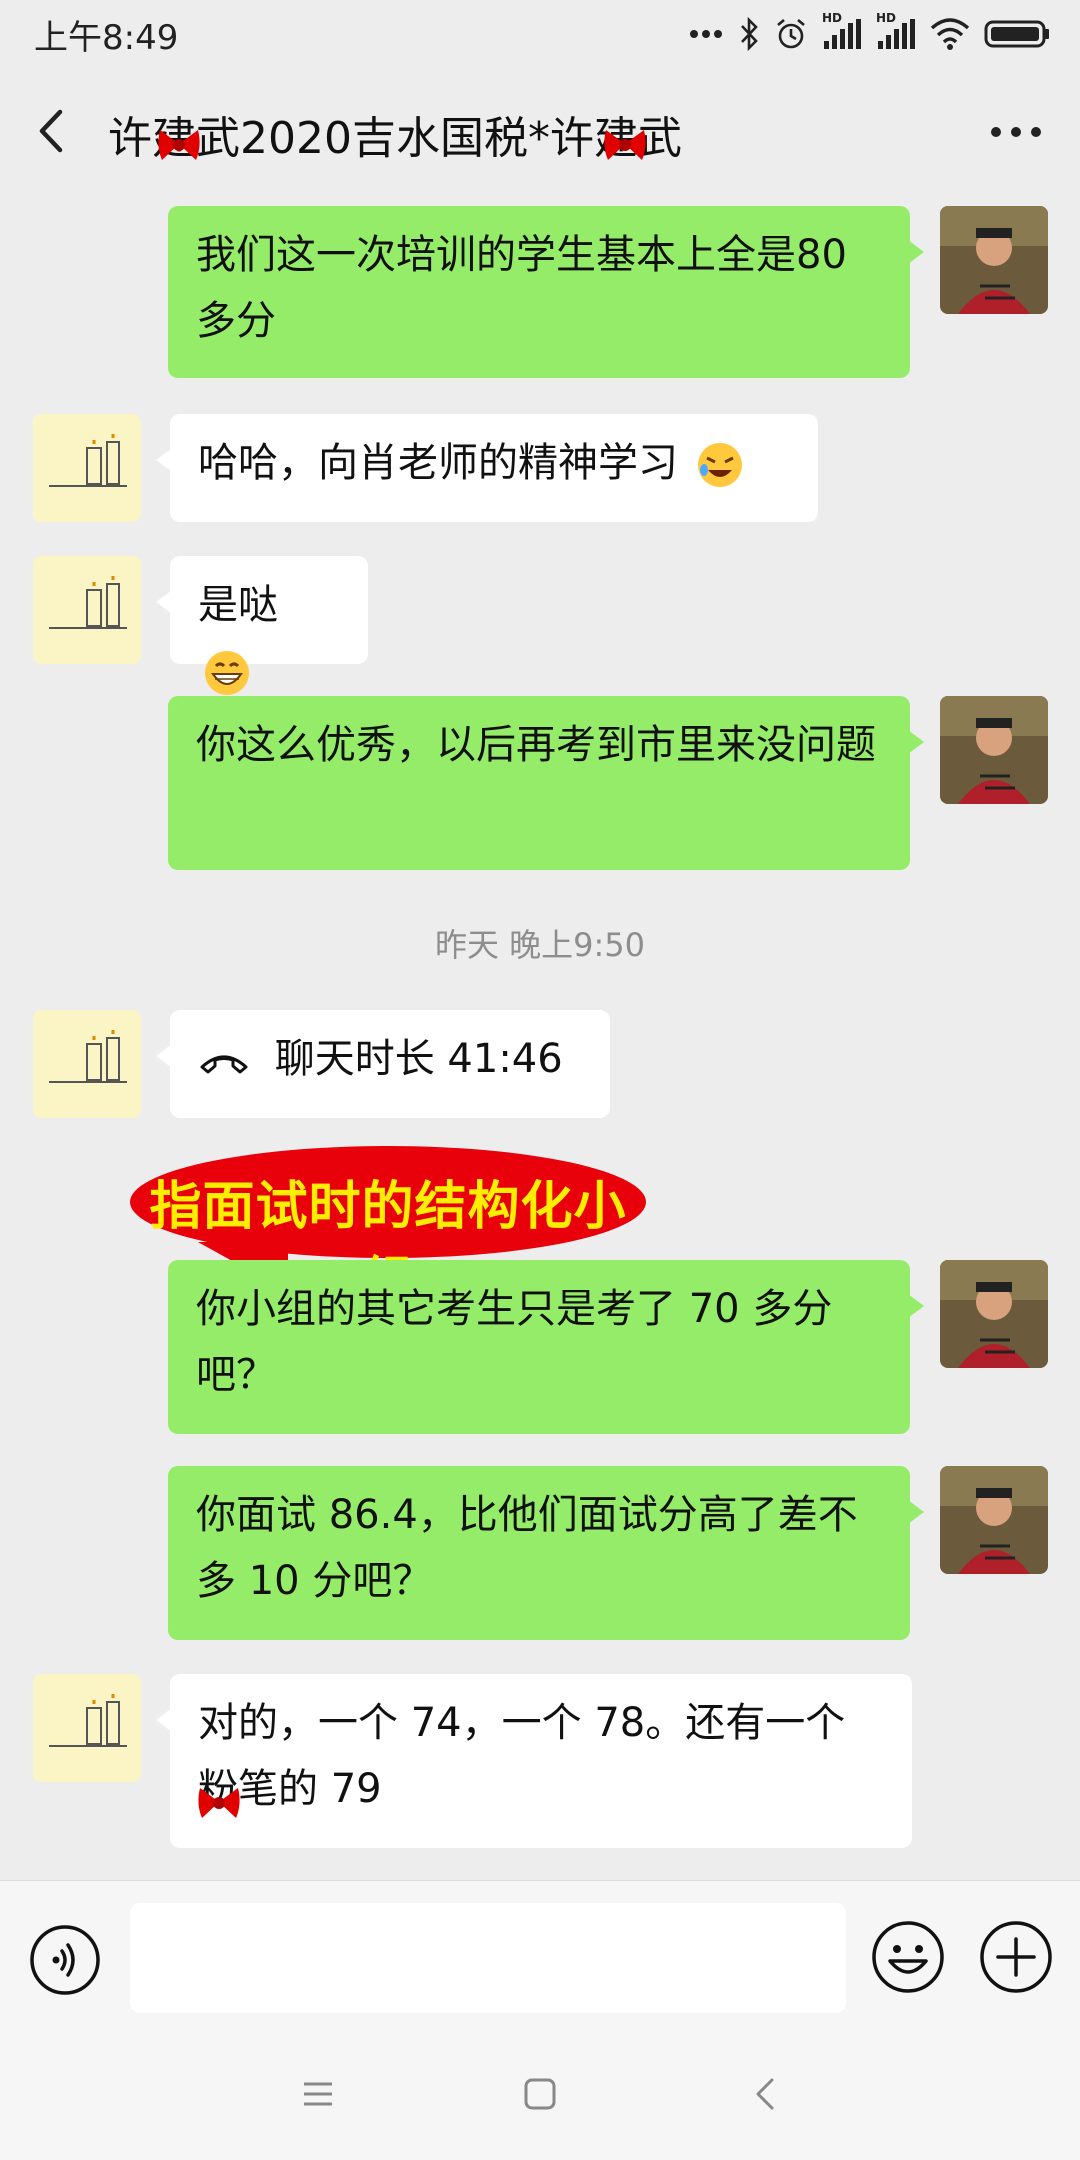 This screenshot has height=2160, width=1080. What do you see at coordinates (224, 1064) in the screenshot?
I see `phone-hangup-icon` at bounding box center [224, 1064].